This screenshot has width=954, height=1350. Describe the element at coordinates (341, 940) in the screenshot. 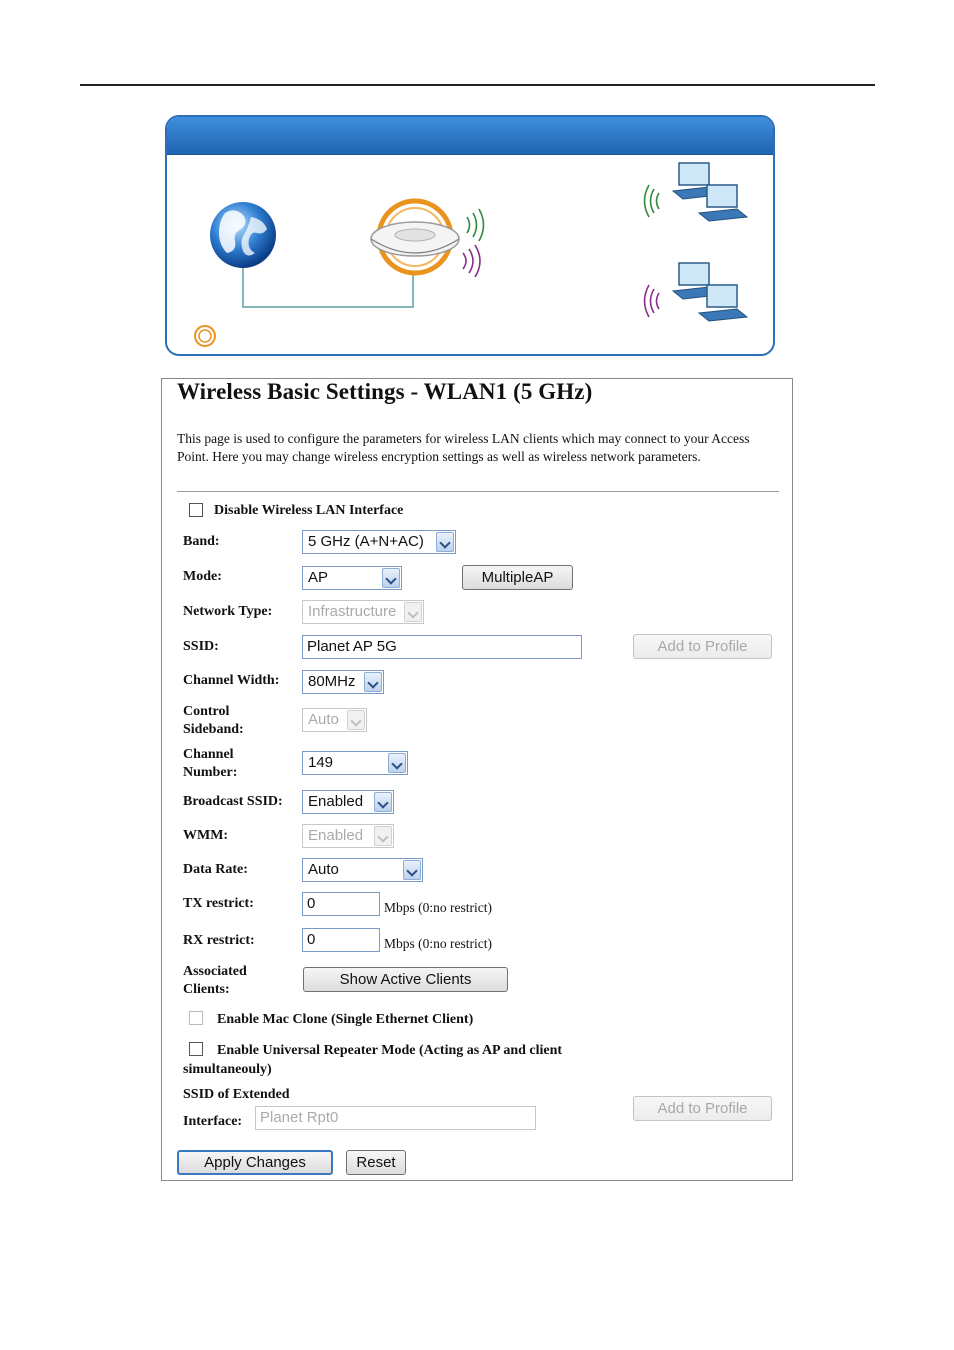

I see `rx-restrict-input: 0` at that location.